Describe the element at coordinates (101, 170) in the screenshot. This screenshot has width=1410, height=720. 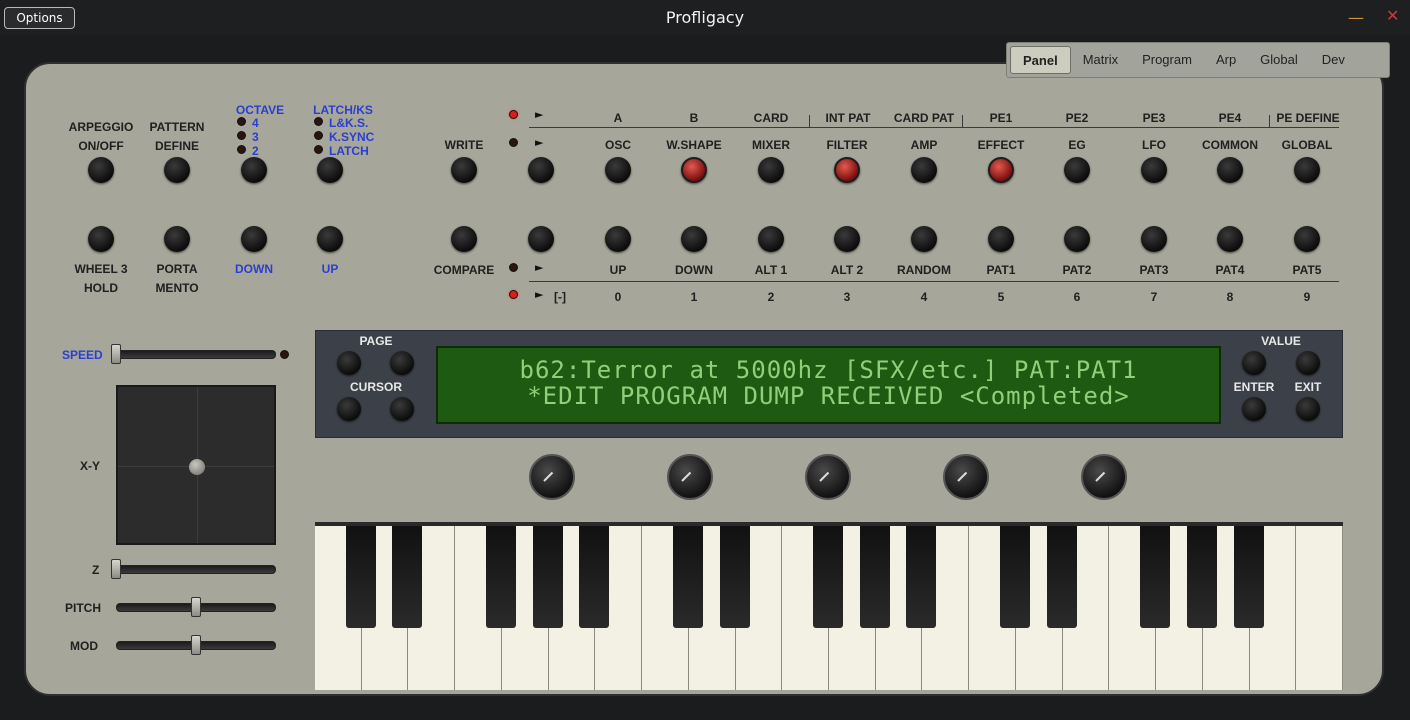
I see `arpeggio-button` at that location.